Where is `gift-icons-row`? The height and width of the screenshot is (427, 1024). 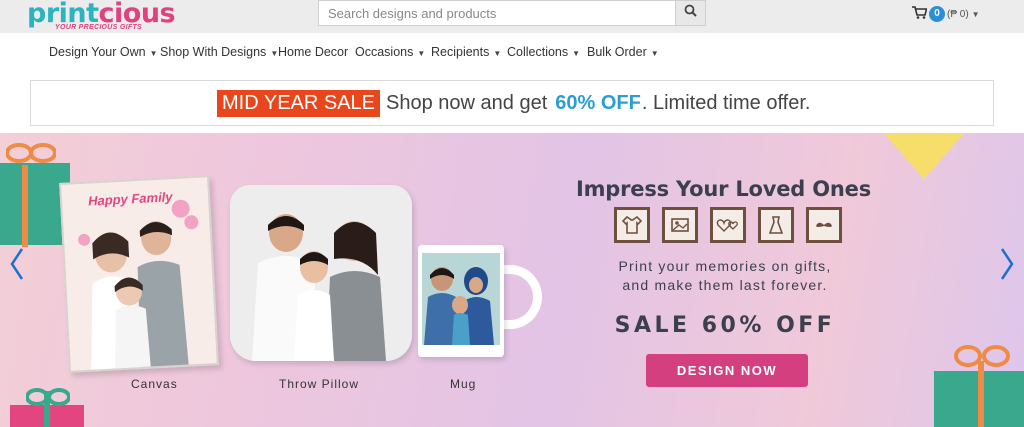 gift-icons-row is located at coordinates (728, 225).